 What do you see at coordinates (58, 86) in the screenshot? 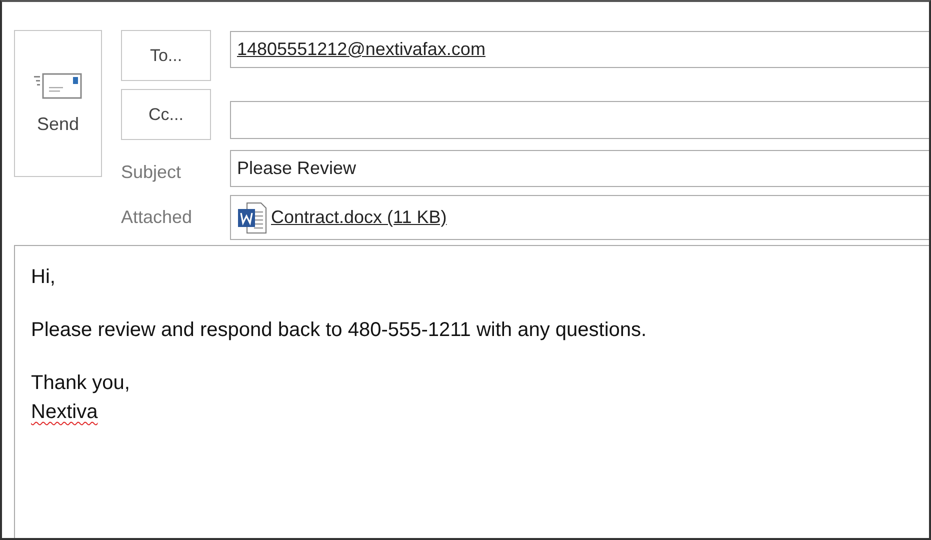
I see `envelope-icon` at bounding box center [58, 86].